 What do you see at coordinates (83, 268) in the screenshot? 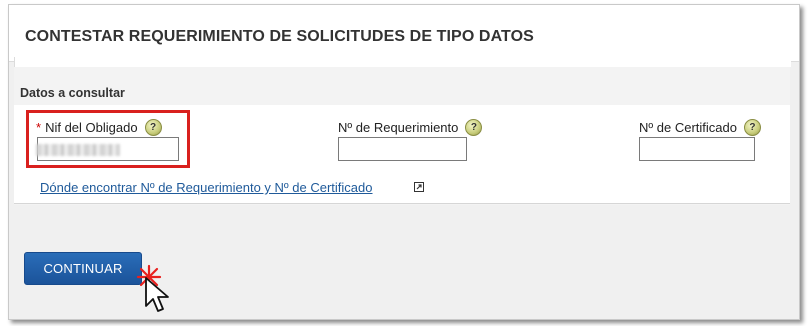
I see `continue-button: CONTINUAR` at bounding box center [83, 268].